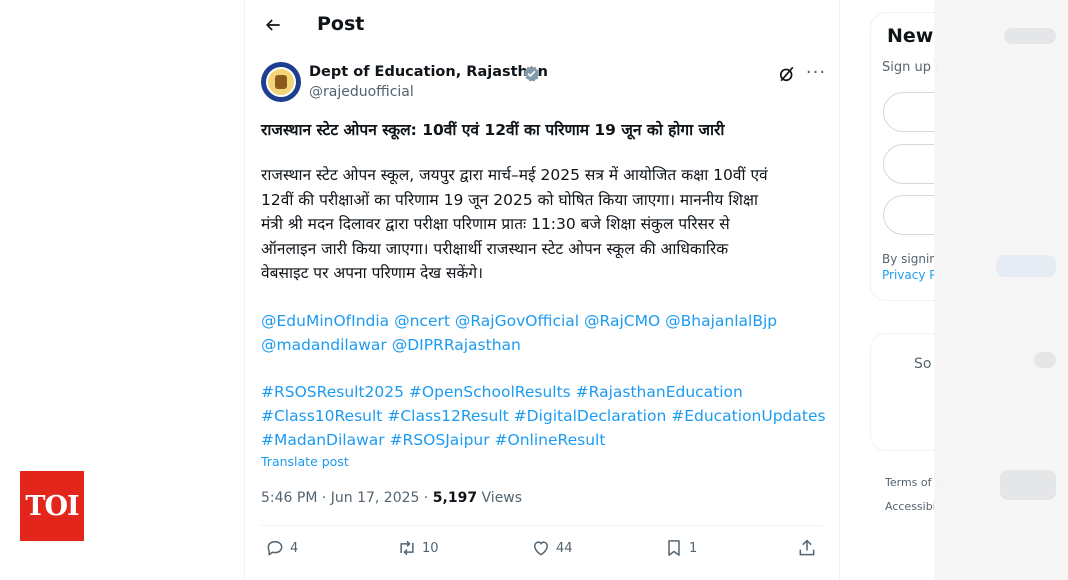 Image resolution: width=1068 pixels, height=580 pixels. What do you see at coordinates (455, 498) in the screenshot?
I see `views-count: 5,197` at bounding box center [455, 498].